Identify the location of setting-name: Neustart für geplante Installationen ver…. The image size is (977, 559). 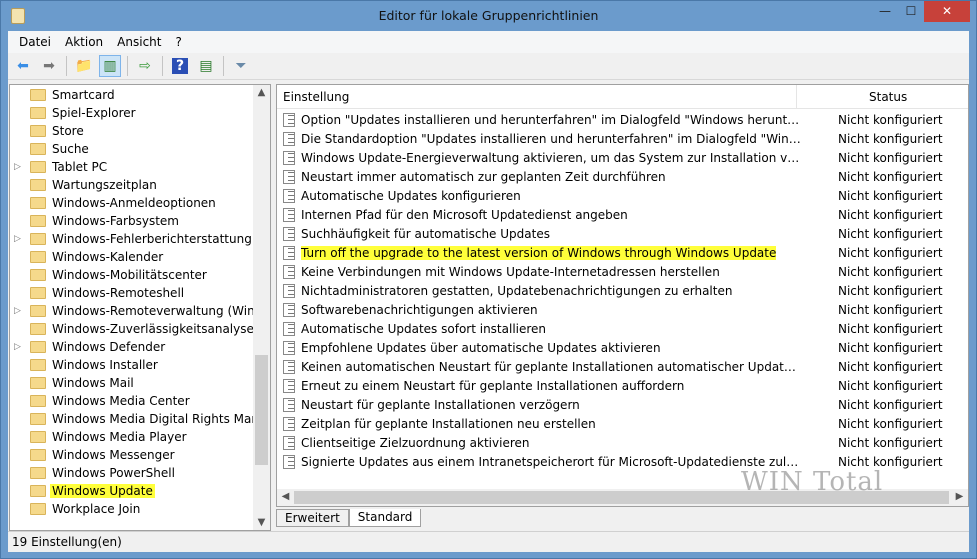
(551, 405).